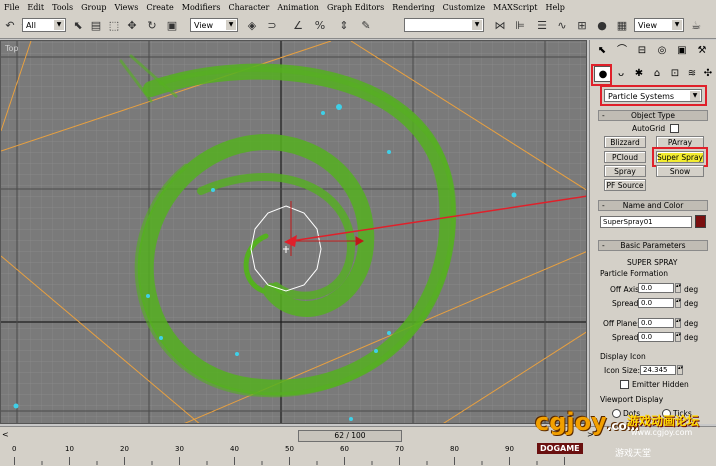 The image size is (716, 466). What do you see at coordinates (622, 26) in the screenshot?
I see `render-scene-icon: ▦` at bounding box center [622, 26].